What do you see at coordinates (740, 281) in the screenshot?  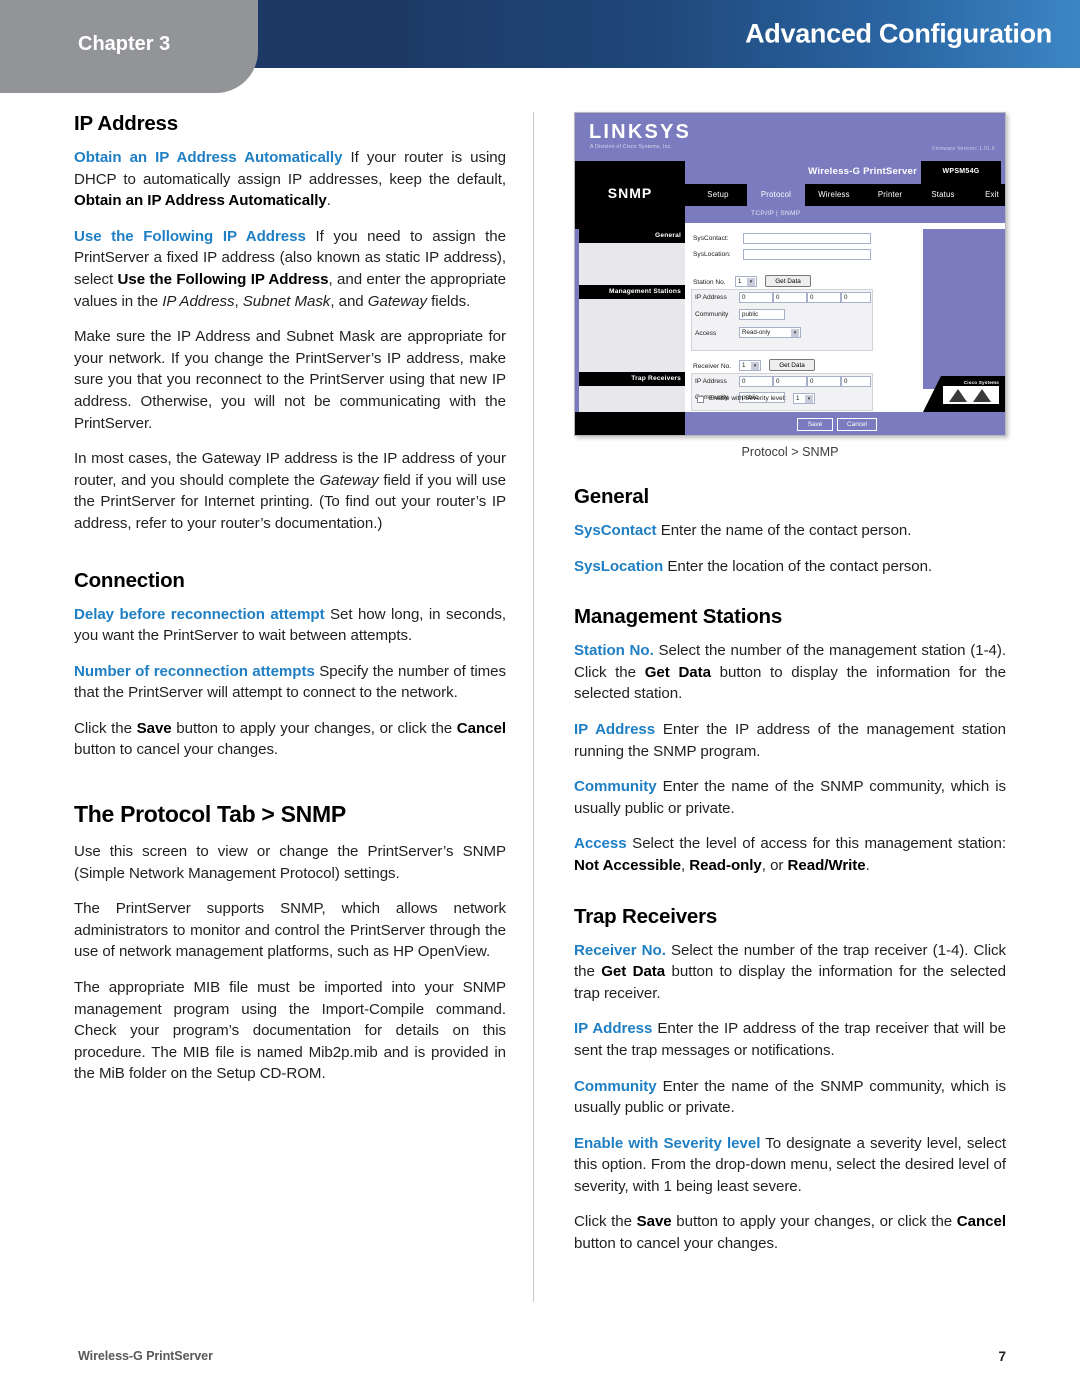 I see `ui-select-station-no-value: 1` at bounding box center [740, 281].